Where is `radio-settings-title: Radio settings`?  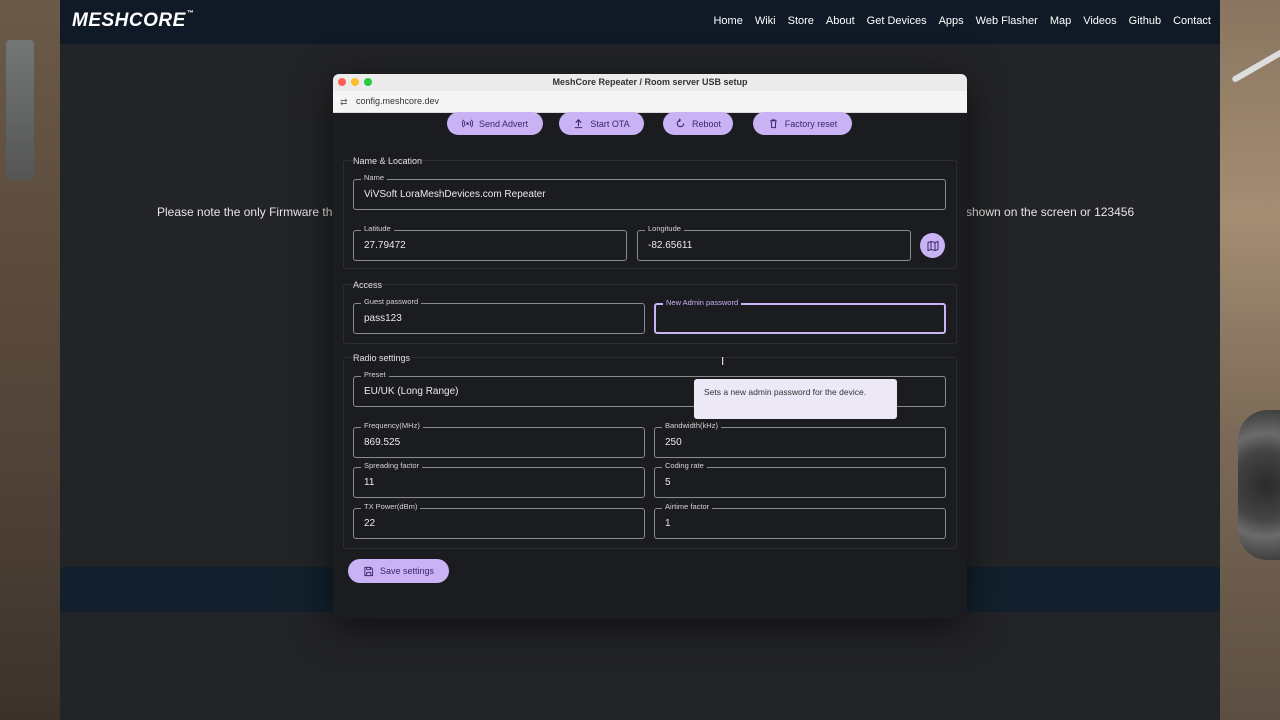
radio-settings-title: Radio settings is located at coordinates (382, 358).